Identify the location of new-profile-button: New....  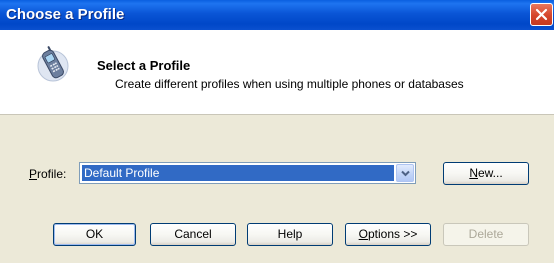
(486, 173).